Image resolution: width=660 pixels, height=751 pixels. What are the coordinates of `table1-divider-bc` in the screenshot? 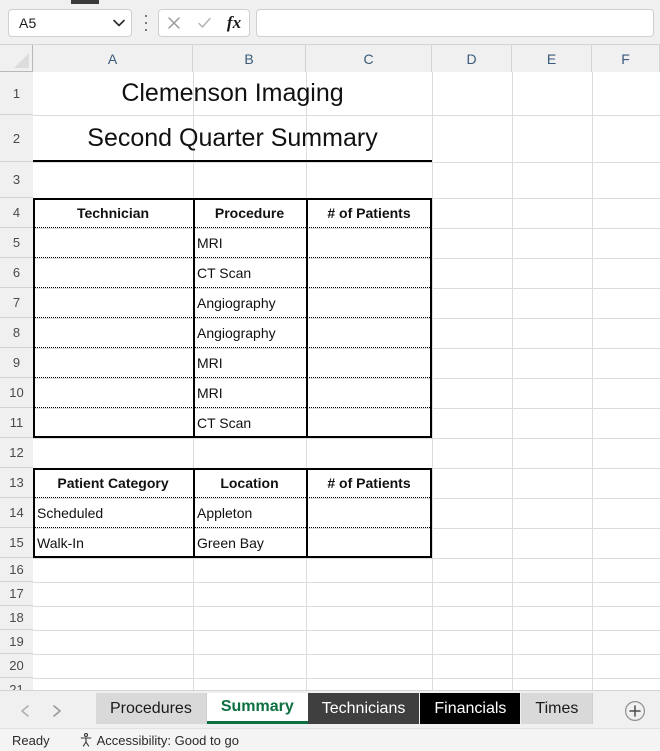 It's located at (307, 318).